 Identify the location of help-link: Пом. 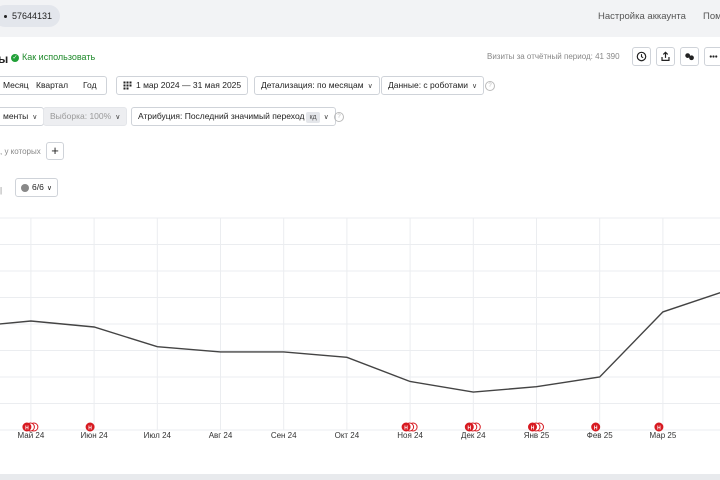
(711, 16).